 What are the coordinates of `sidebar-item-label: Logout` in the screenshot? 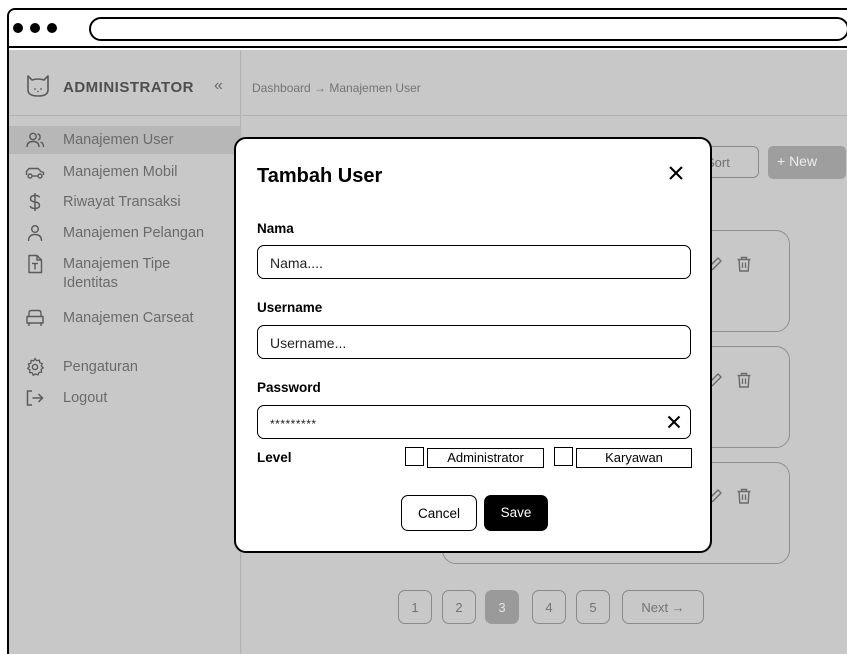 It's located at (85, 398).